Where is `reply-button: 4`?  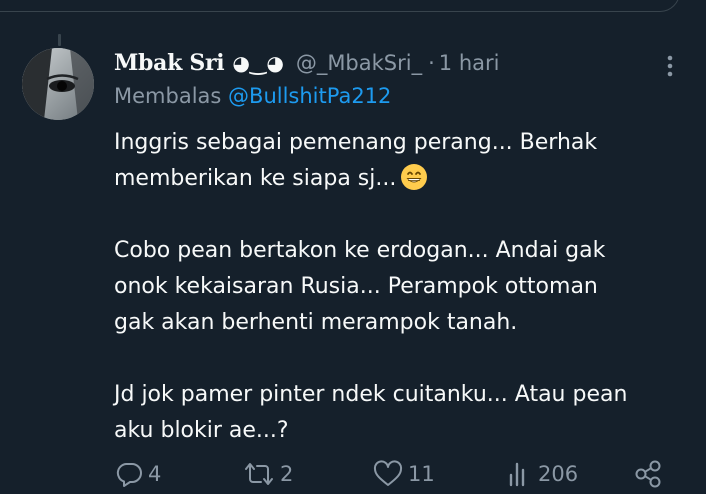
reply-button: 4 is located at coordinates (137, 474).